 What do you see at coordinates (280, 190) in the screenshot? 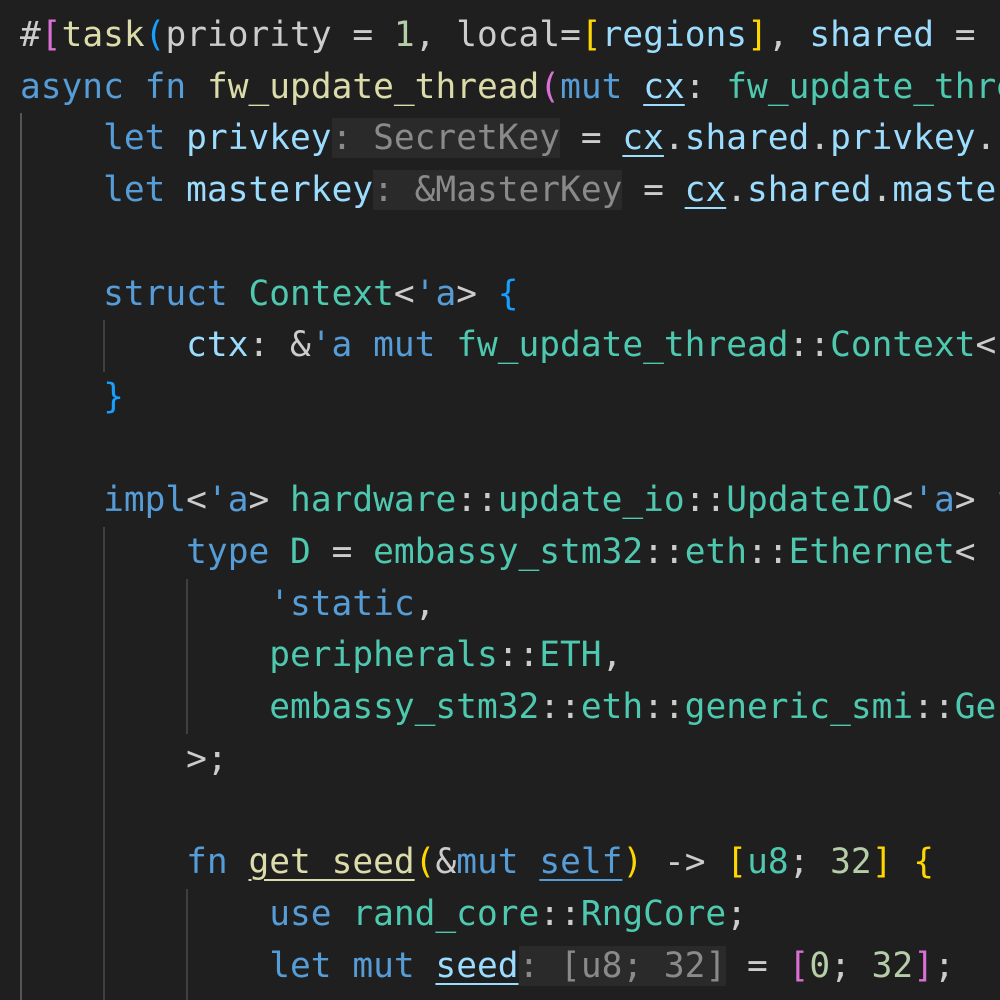
I see `code-token: masterkey` at bounding box center [280, 190].